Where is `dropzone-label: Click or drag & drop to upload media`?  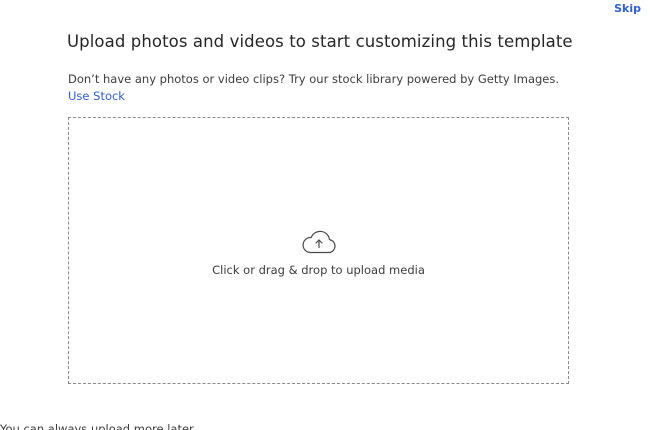
dropzone-label: Click or drag & drop to upload media is located at coordinates (318, 270).